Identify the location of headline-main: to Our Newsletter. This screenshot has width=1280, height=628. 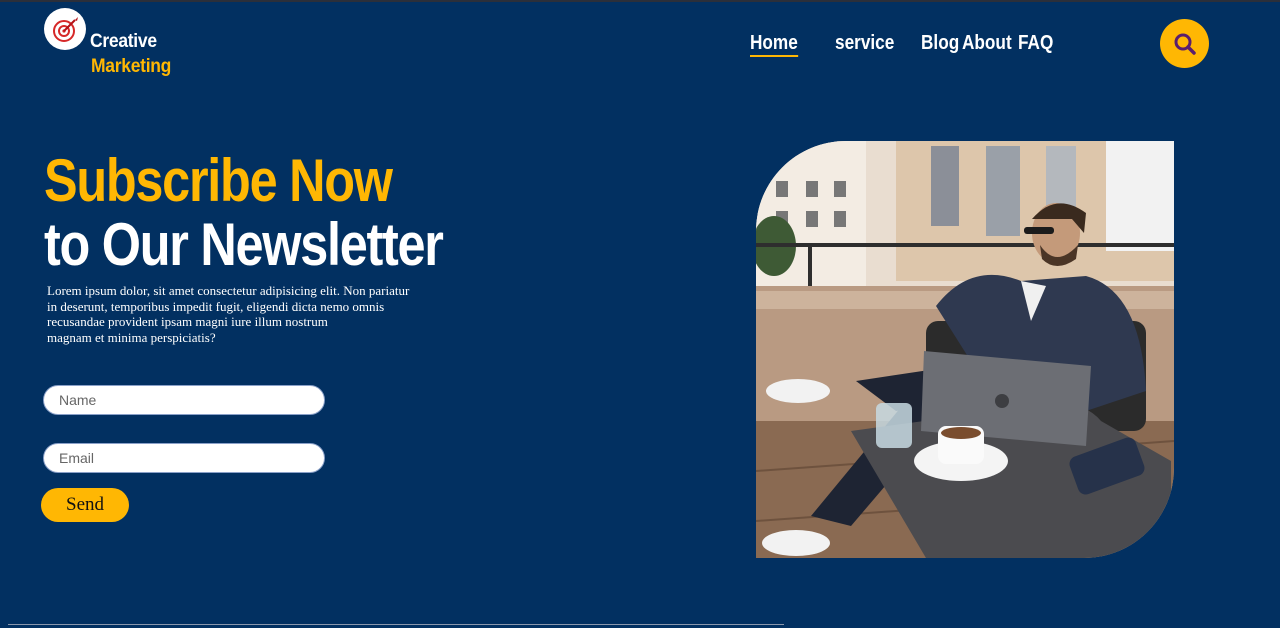
(244, 244).